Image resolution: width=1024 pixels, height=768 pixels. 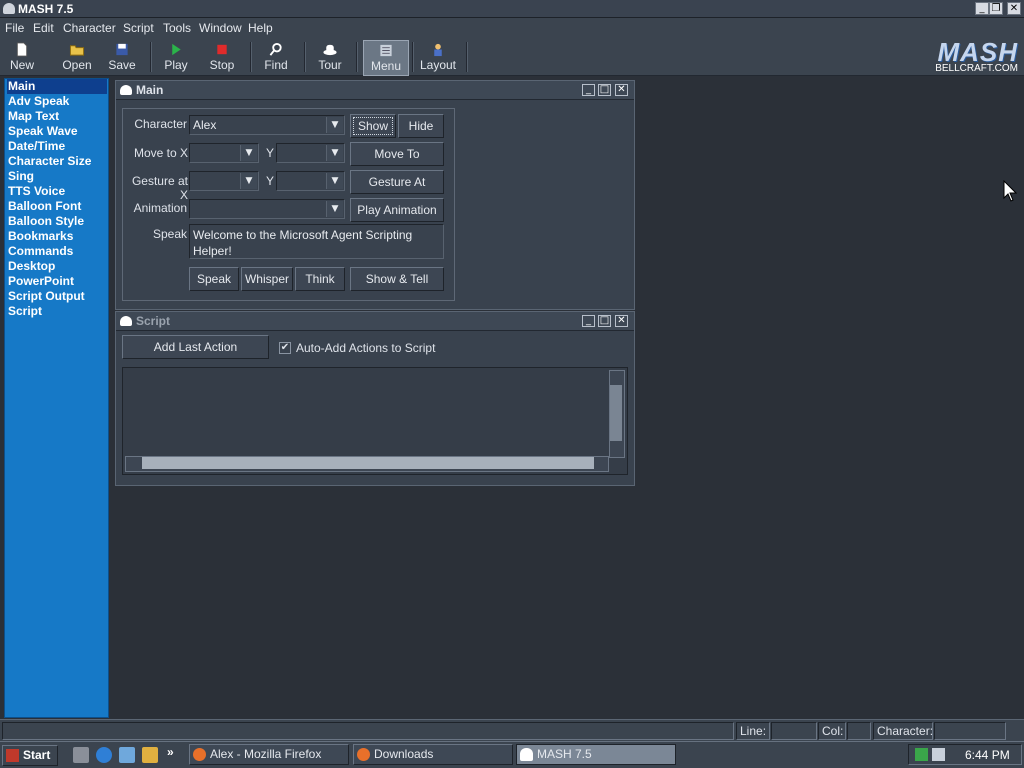 What do you see at coordinates (43, 28) in the screenshot?
I see `menu-edit: Edit` at bounding box center [43, 28].